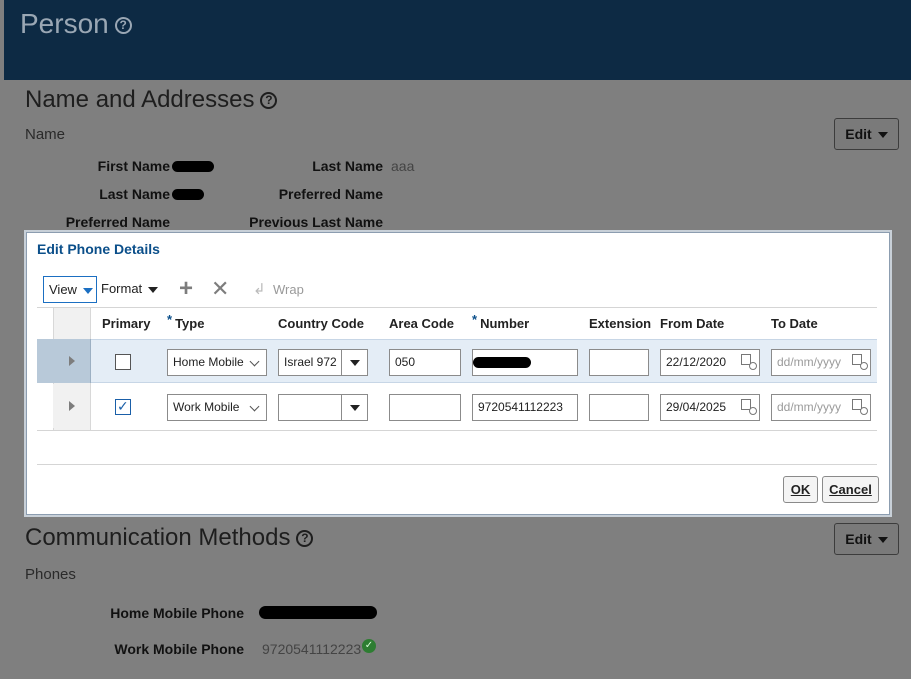  I want to click on from-date-input: 22/12/2020, so click(710, 362).